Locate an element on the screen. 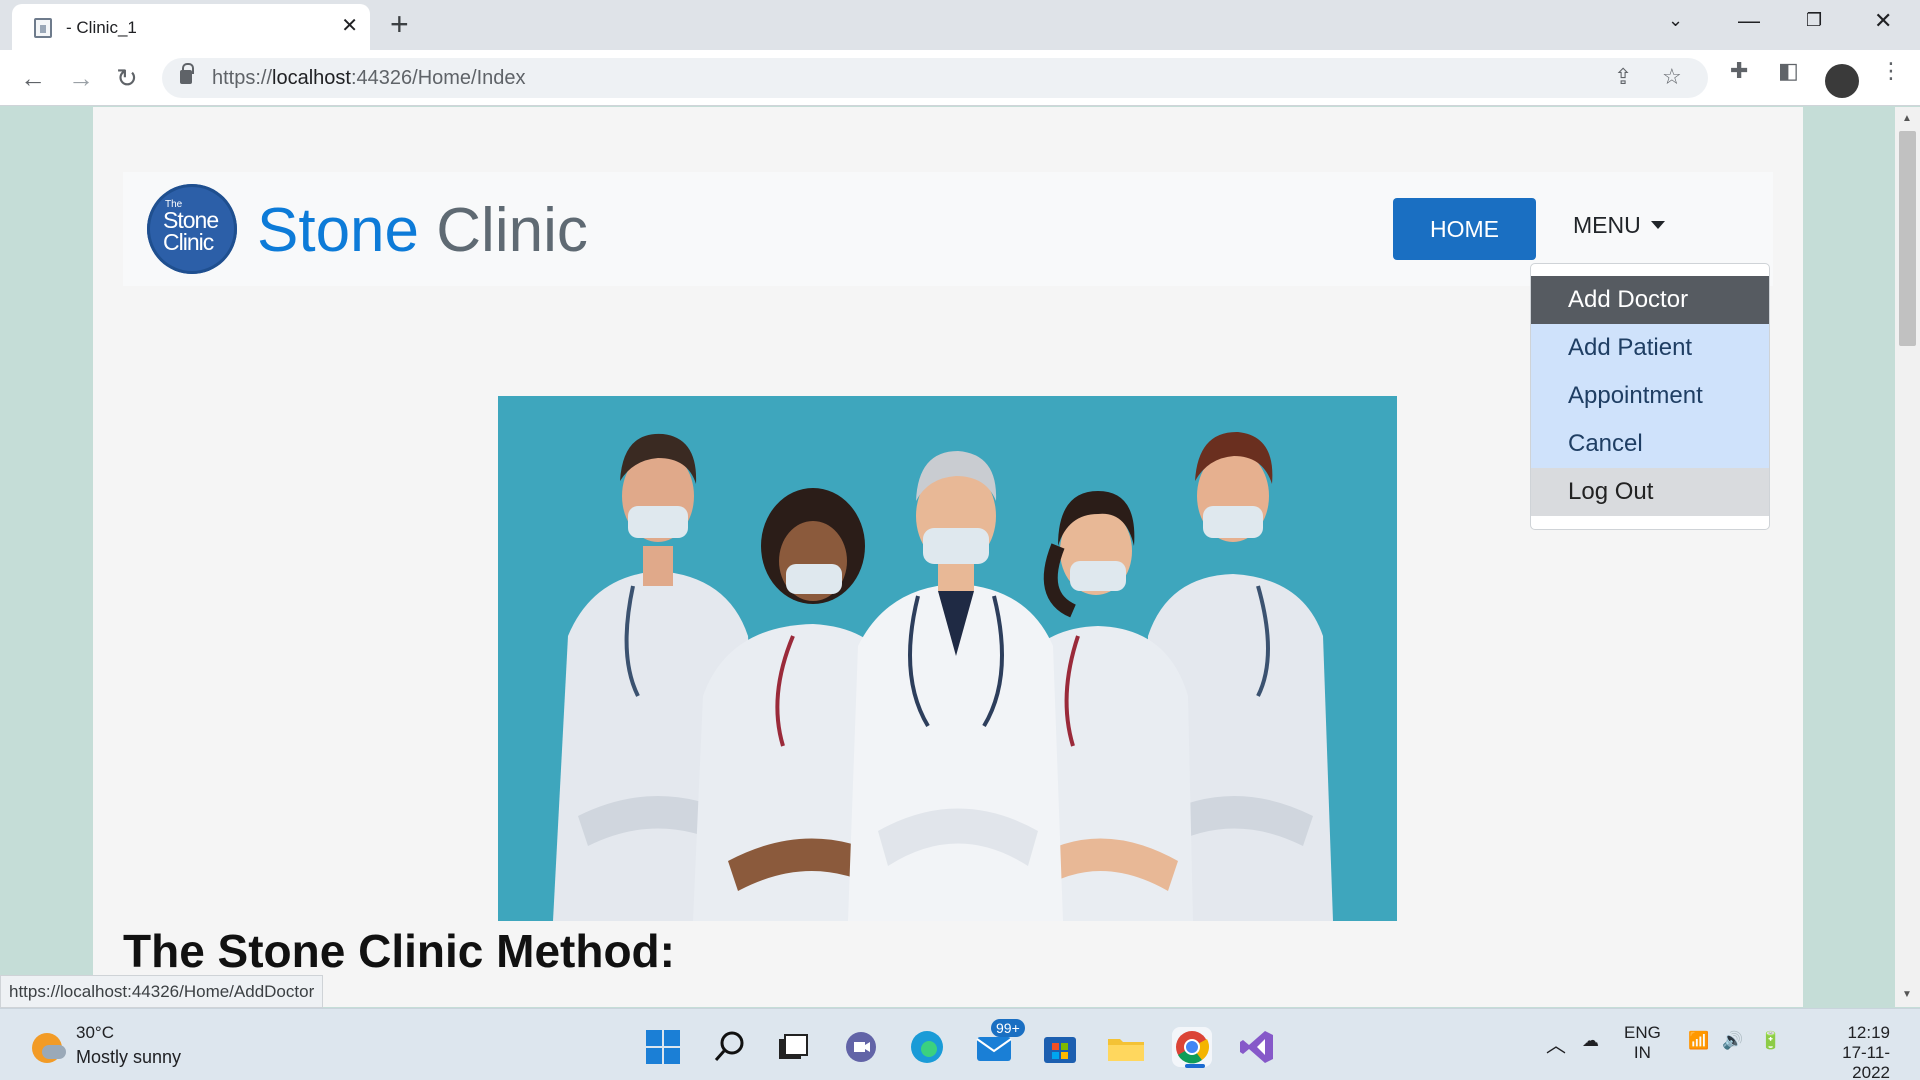  tab-search-chevron-icon: ⌄ is located at coordinates (1675, 20).